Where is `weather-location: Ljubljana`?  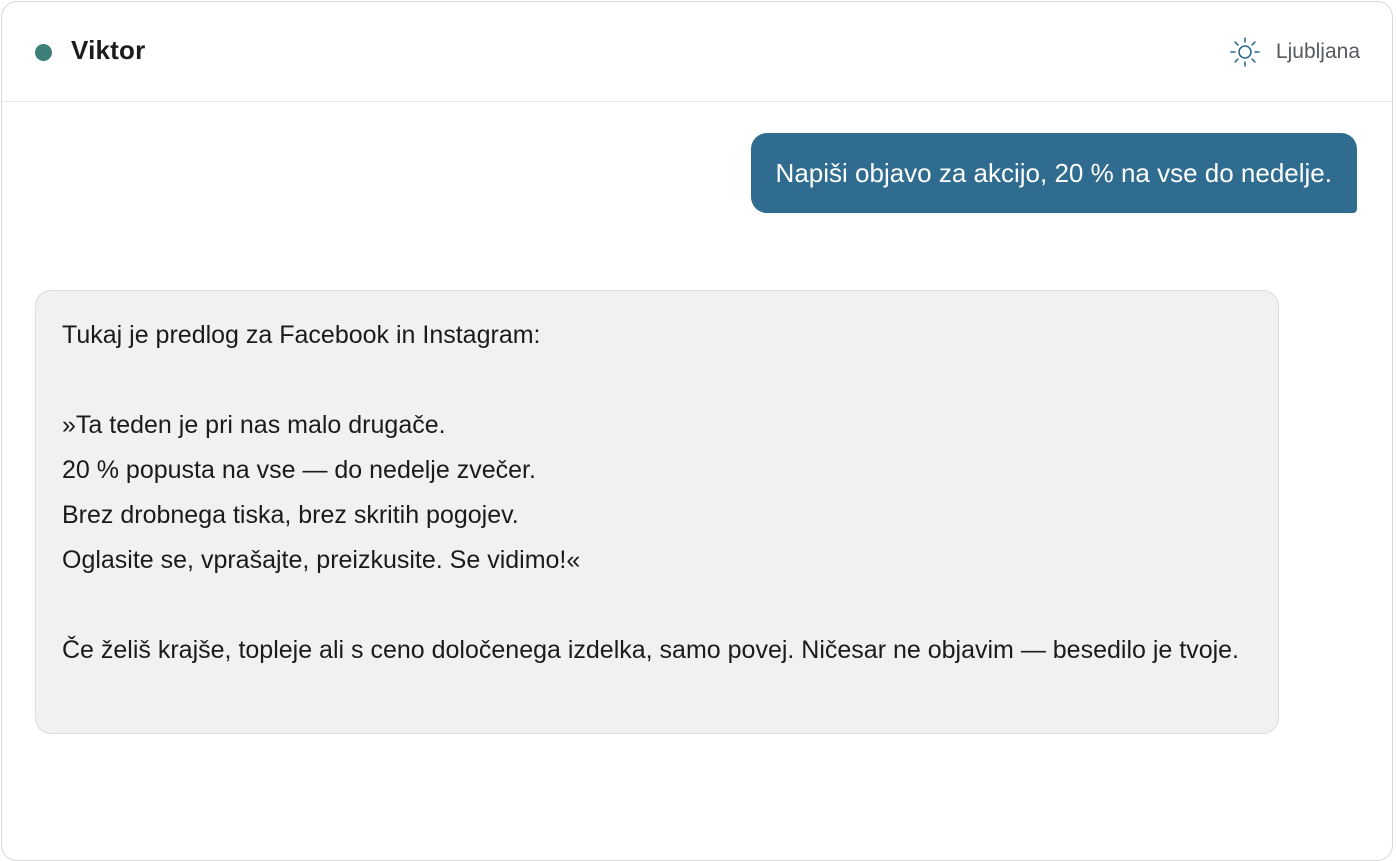
weather-location: Ljubljana is located at coordinates (1317, 51).